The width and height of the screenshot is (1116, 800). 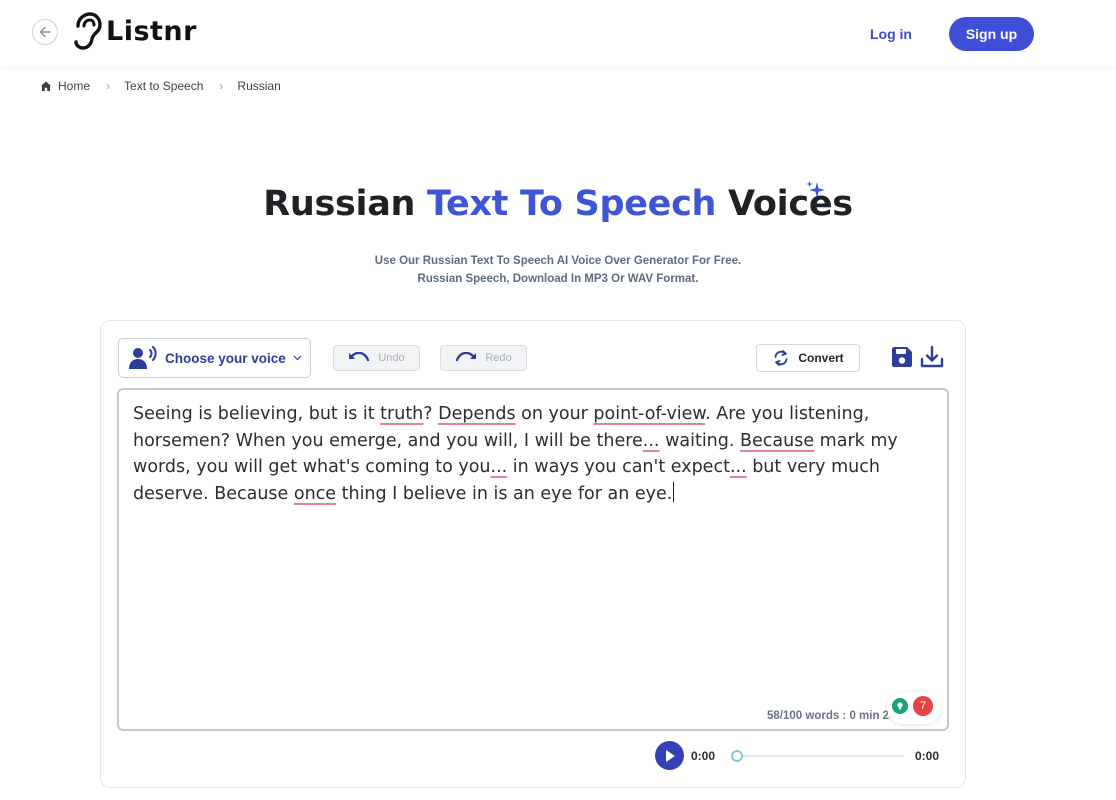 I want to click on save-icon, so click(x=902, y=357).